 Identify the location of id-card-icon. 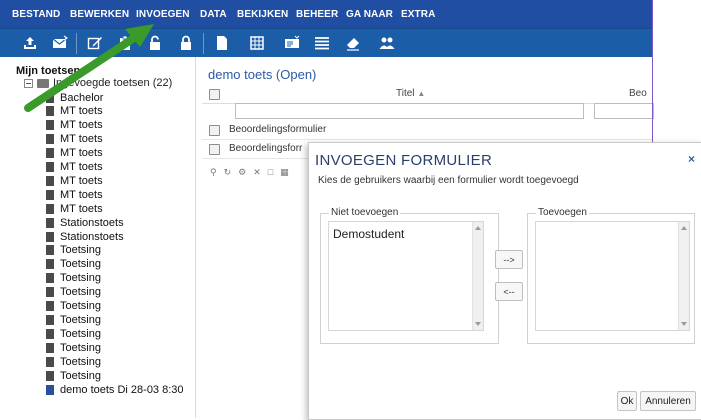
(292, 43).